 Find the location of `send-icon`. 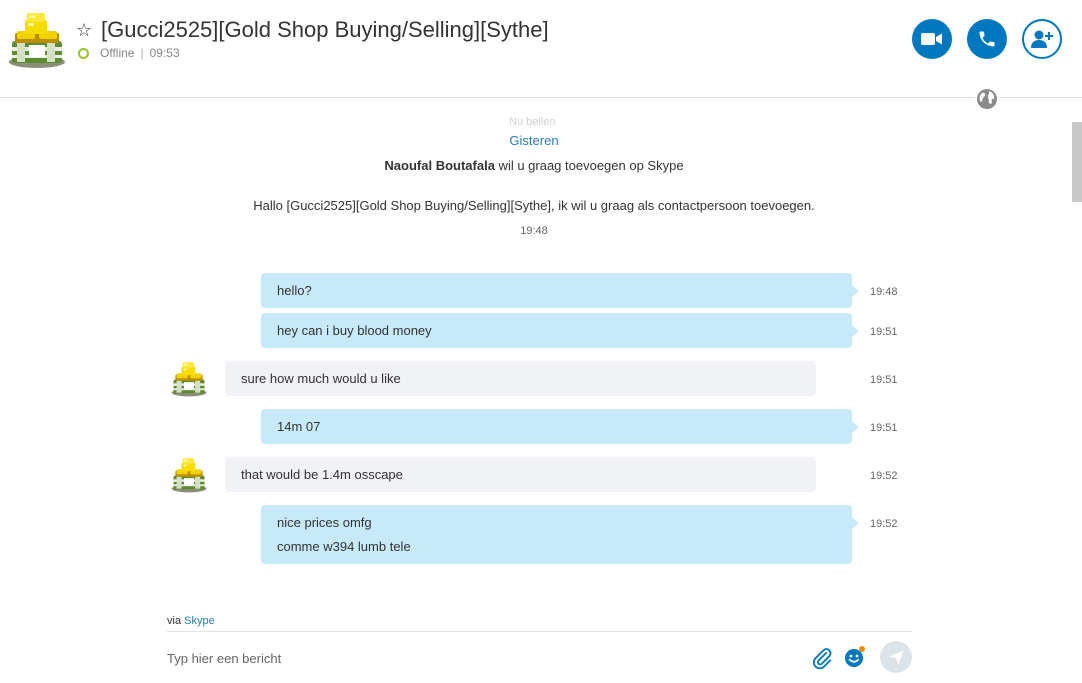

send-icon is located at coordinates (896, 657).